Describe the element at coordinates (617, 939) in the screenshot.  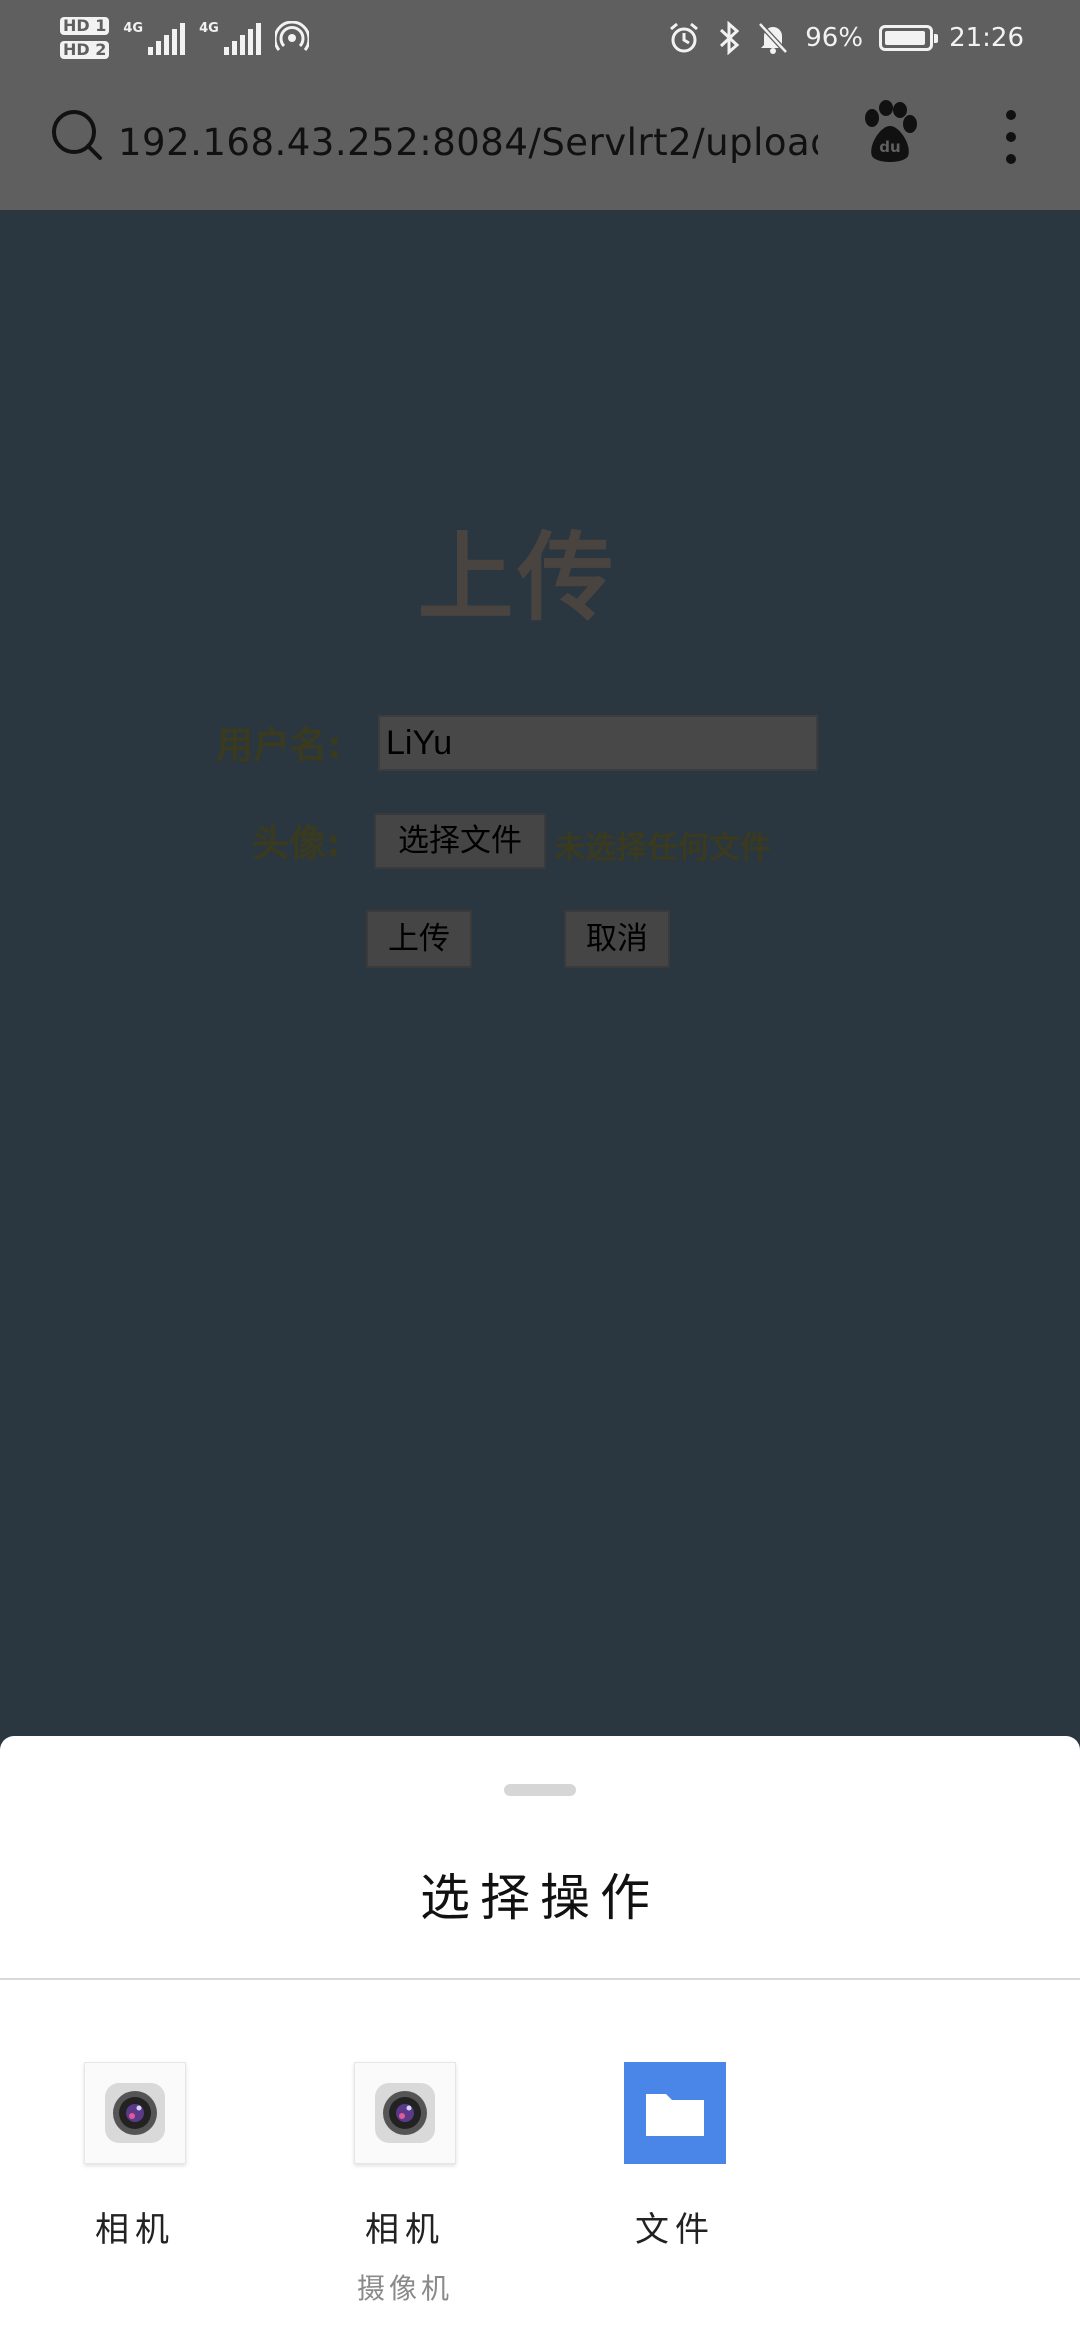
I see `cancel-button: 取消` at that location.